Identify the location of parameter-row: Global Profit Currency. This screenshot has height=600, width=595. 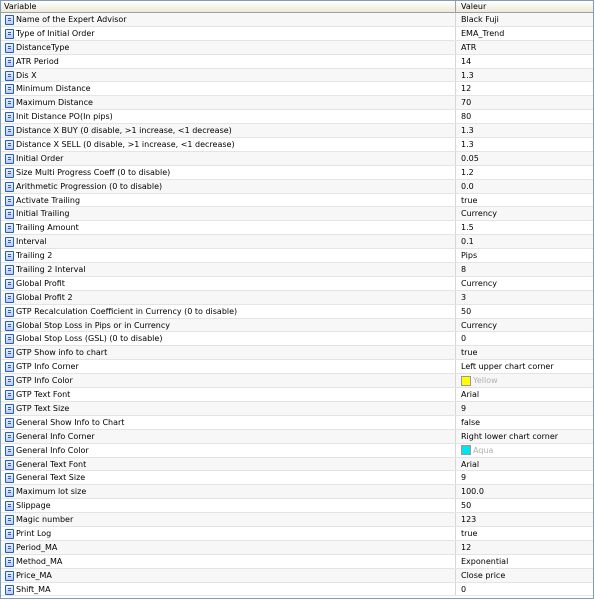
(297, 283).